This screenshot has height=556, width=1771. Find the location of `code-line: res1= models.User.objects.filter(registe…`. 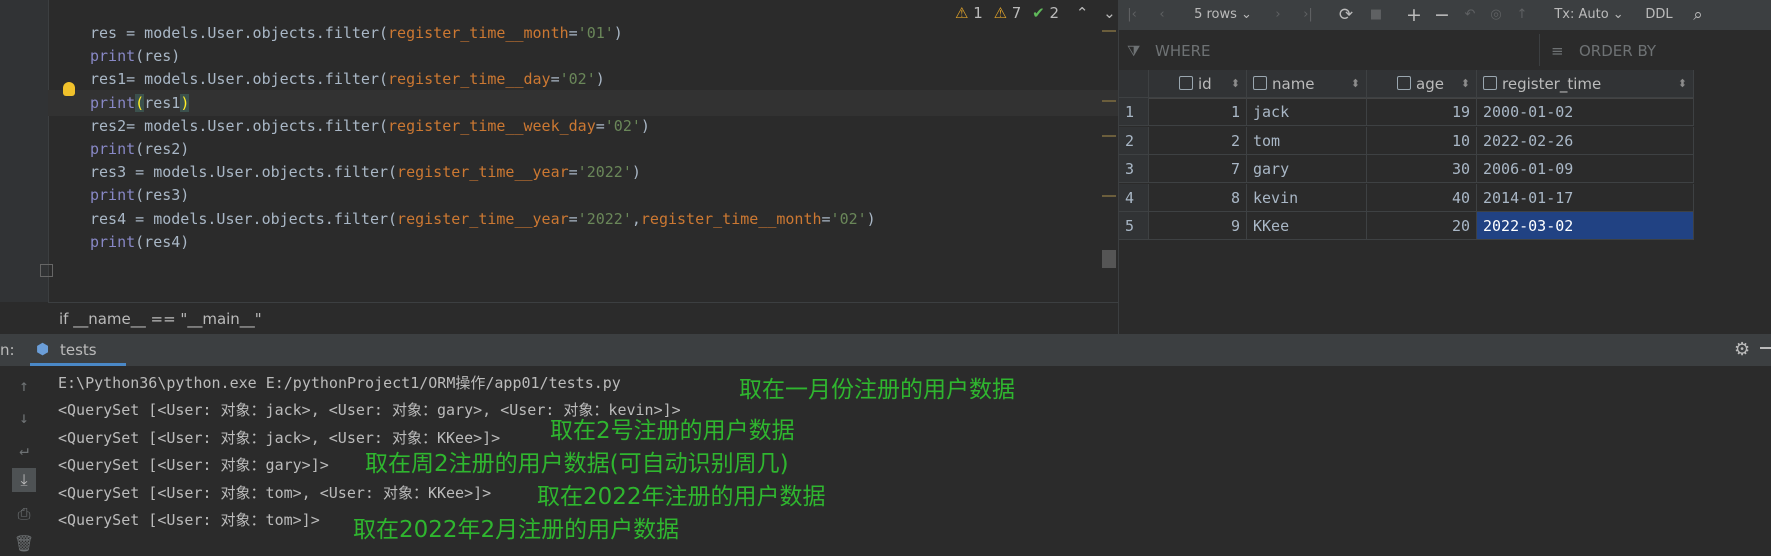

code-line: res1= models.User.objects.filter(registe… is located at coordinates (347, 79).